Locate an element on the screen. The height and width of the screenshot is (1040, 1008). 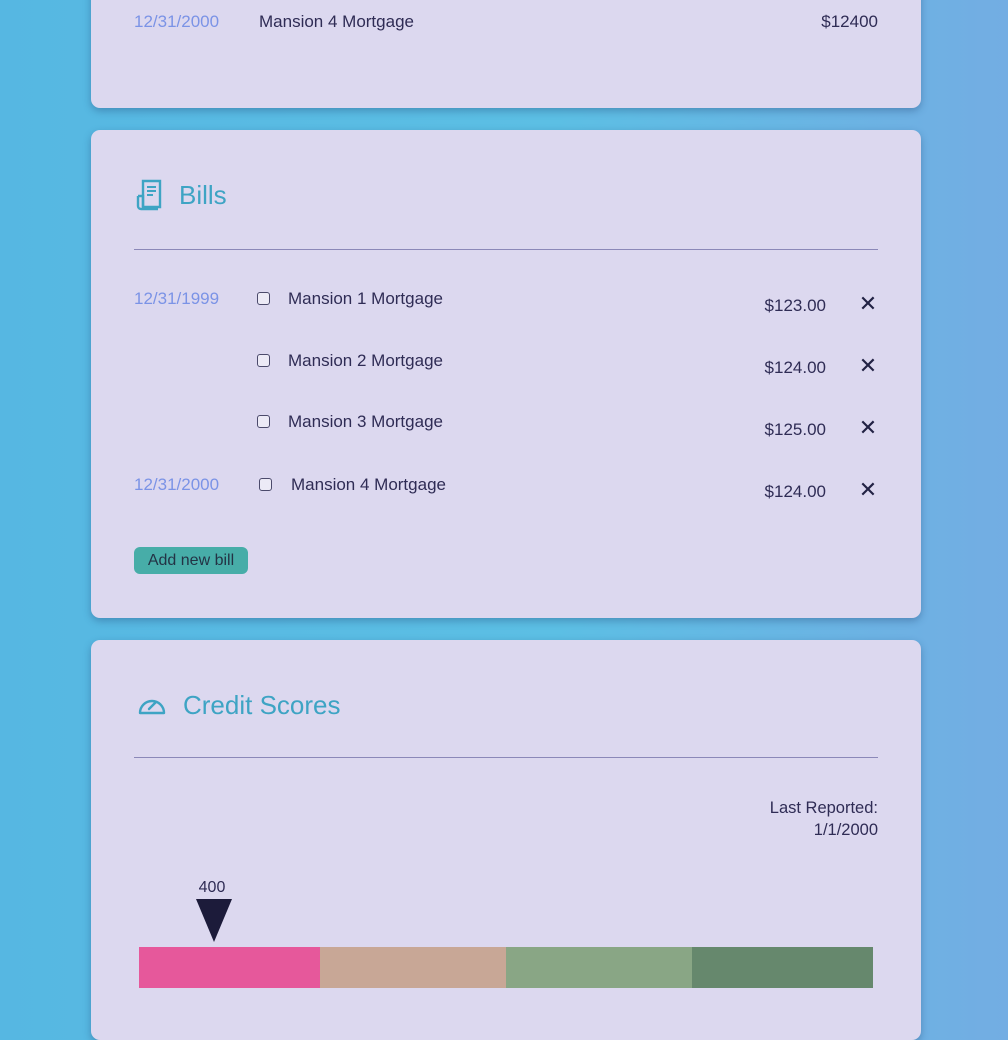
bills-divider is located at coordinates (506, 249).